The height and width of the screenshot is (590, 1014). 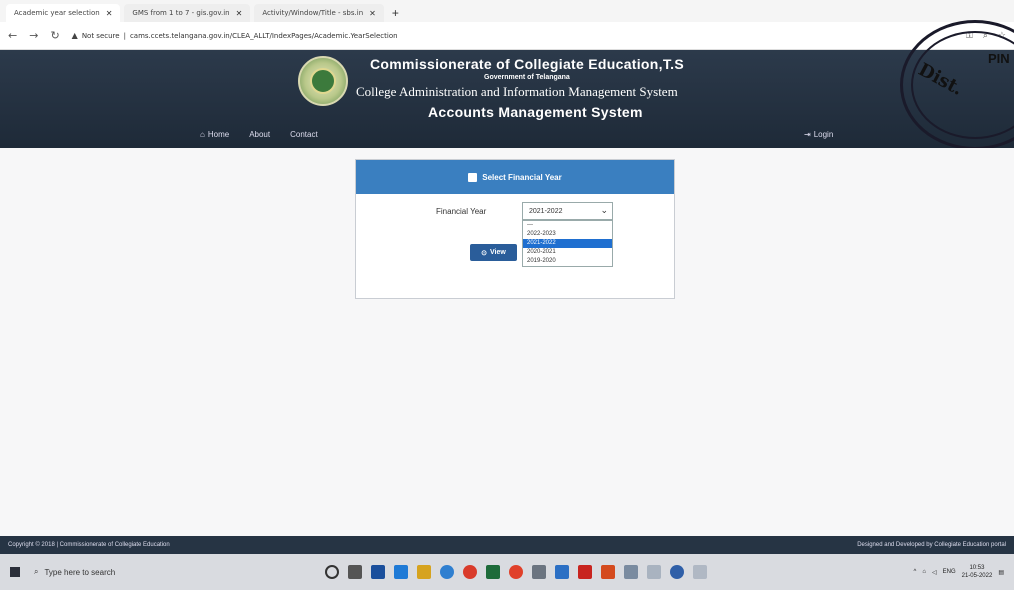 What do you see at coordinates (313, 13) in the screenshot?
I see `tab-label: Activity/Window/Title - sbs.in` at bounding box center [313, 13].